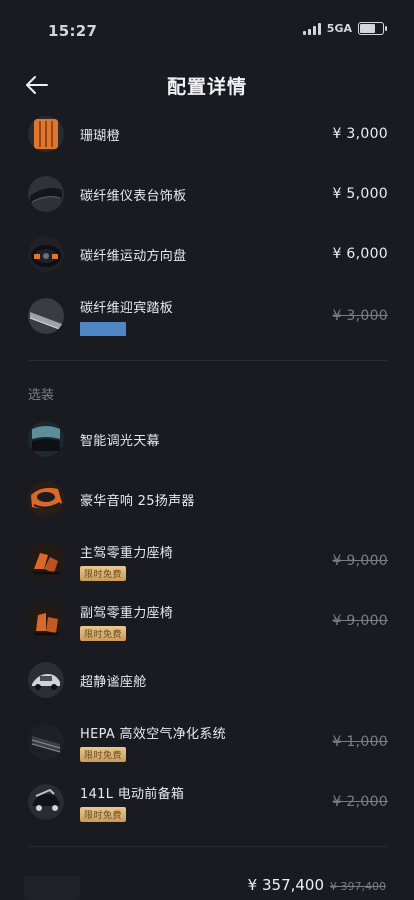 The image size is (414, 900). Describe the element at coordinates (208, 561) in the screenshot. I see `option-item-driver-zero-g-seat: 主驾零重力座椅 限时免费 ¥ 9,000` at that location.